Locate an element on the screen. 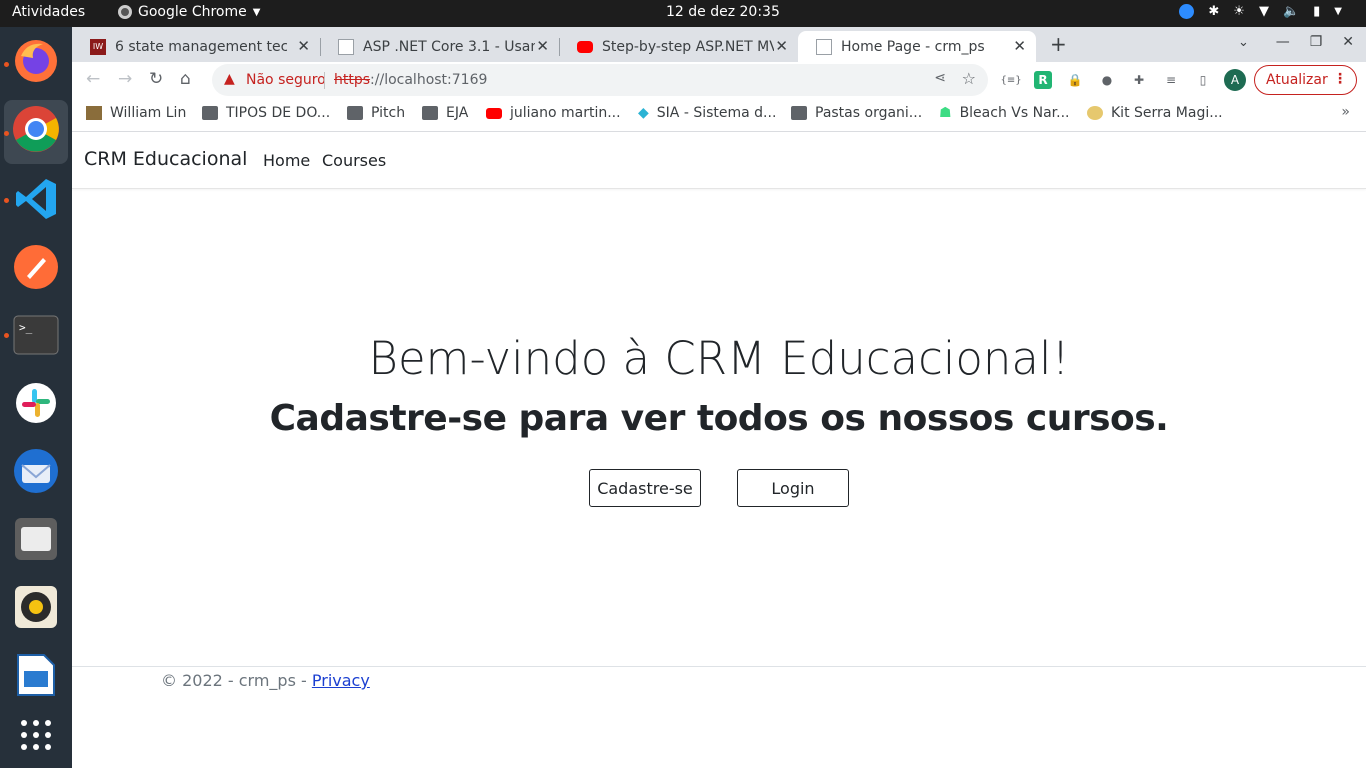  bookmark-item: William Lin is located at coordinates (136, 113).